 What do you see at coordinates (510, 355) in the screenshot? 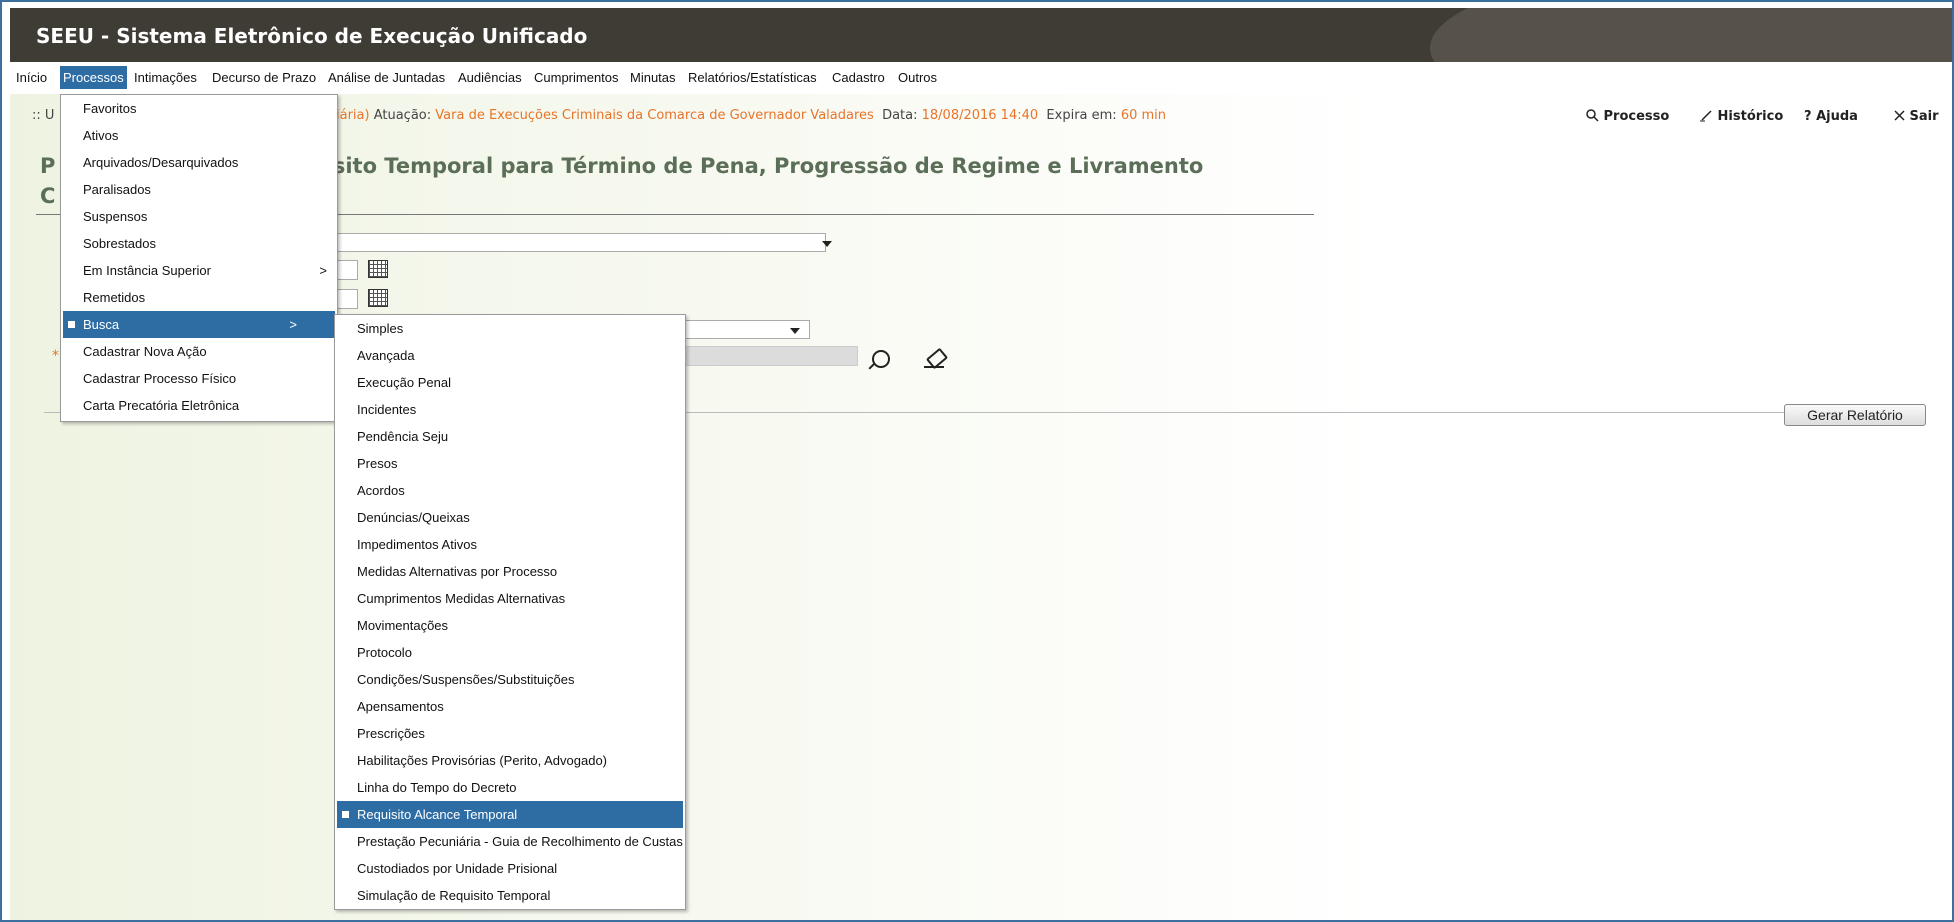
I see `busca-item-avancada: Avançada` at bounding box center [510, 355].